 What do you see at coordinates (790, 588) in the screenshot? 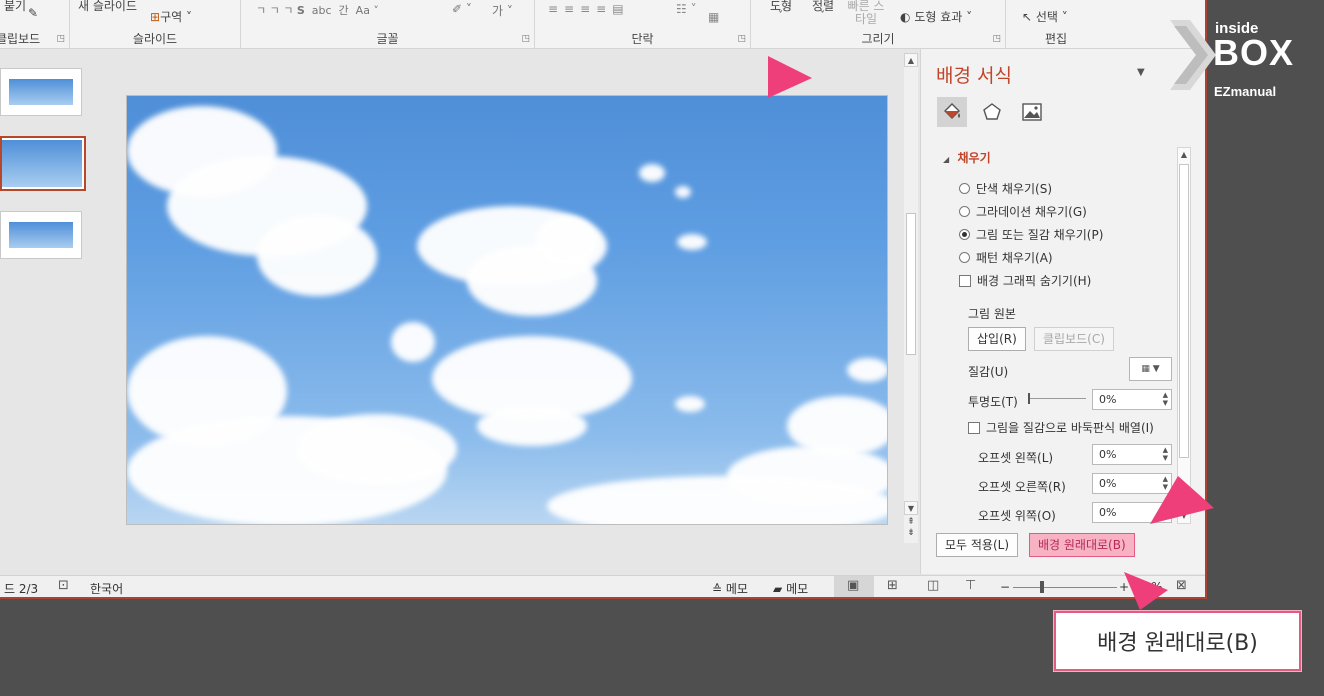
I see `comments-button: ▰ 메모` at bounding box center [790, 588].